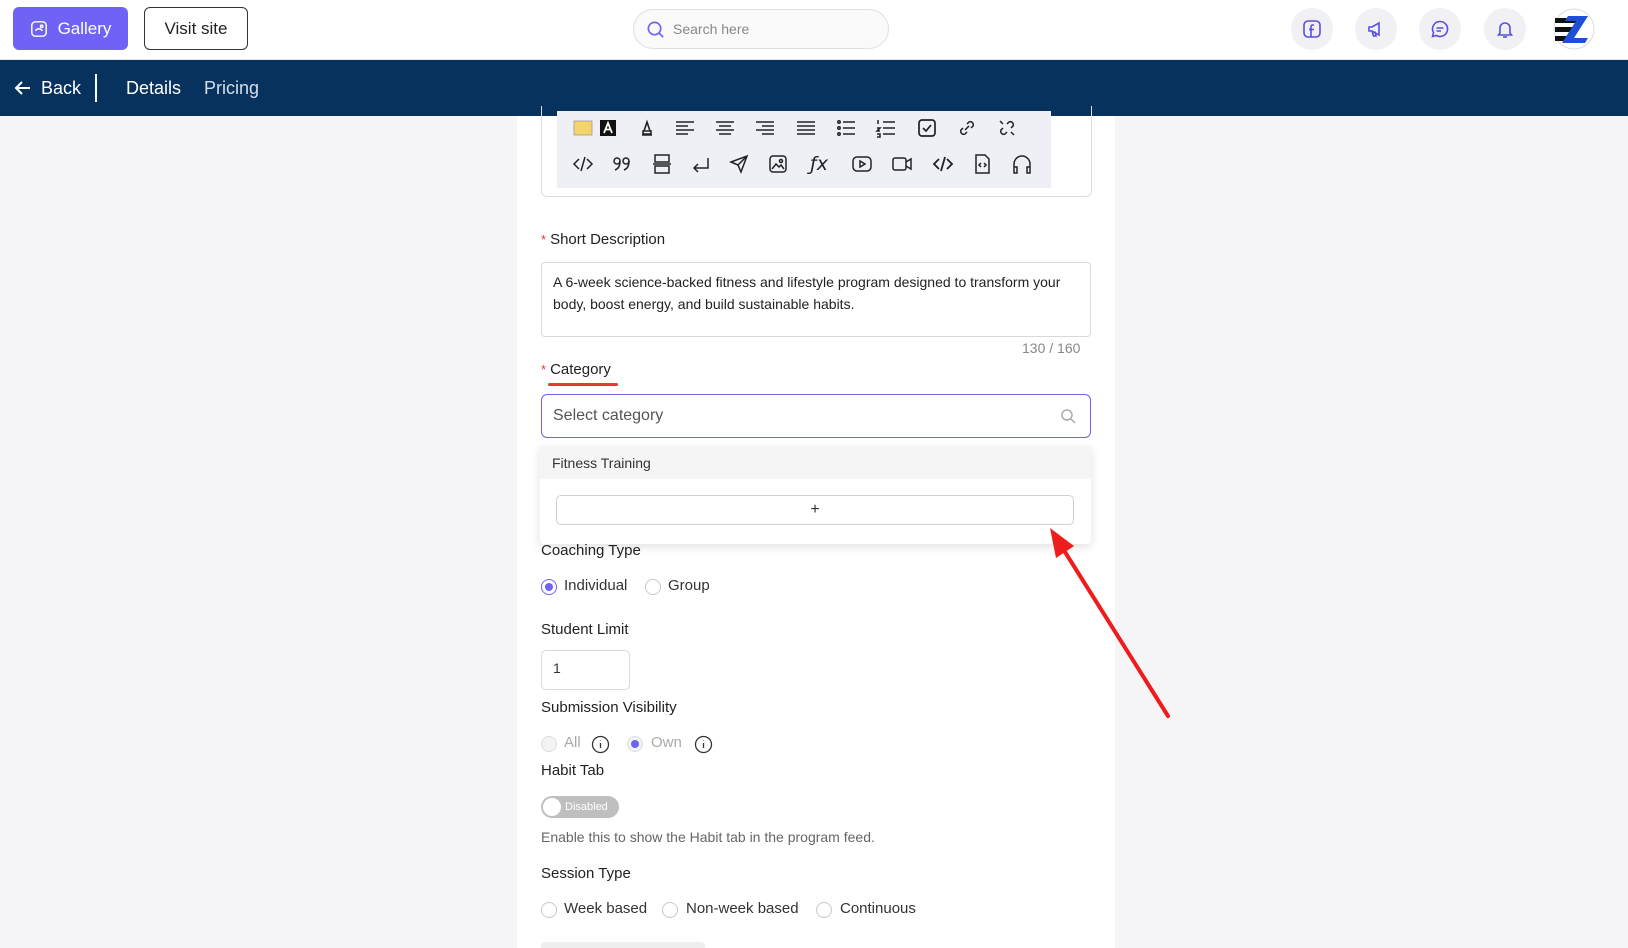 The height and width of the screenshot is (948, 1628). I want to click on messages-button, so click(1440, 29).